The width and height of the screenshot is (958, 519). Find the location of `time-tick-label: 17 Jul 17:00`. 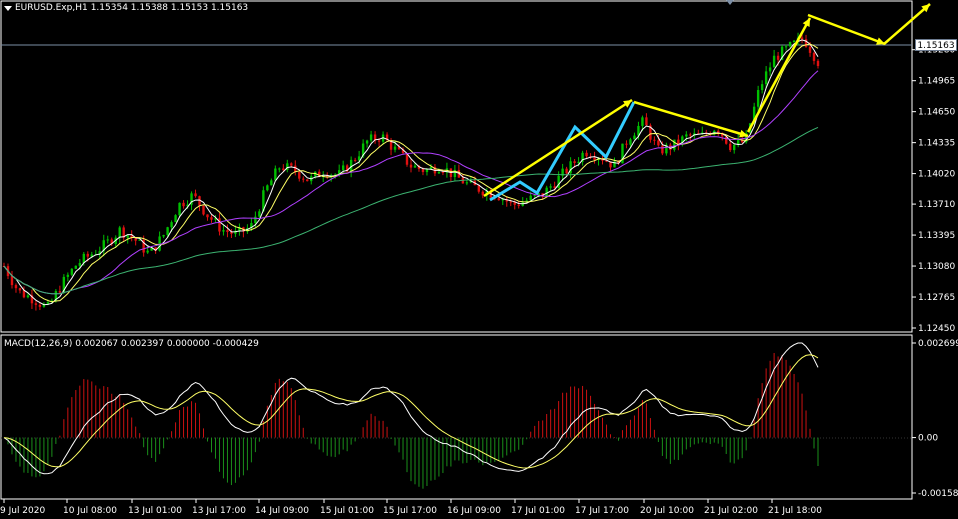

time-tick-label: 17 Jul 17:00 is located at coordinates (602, 511).